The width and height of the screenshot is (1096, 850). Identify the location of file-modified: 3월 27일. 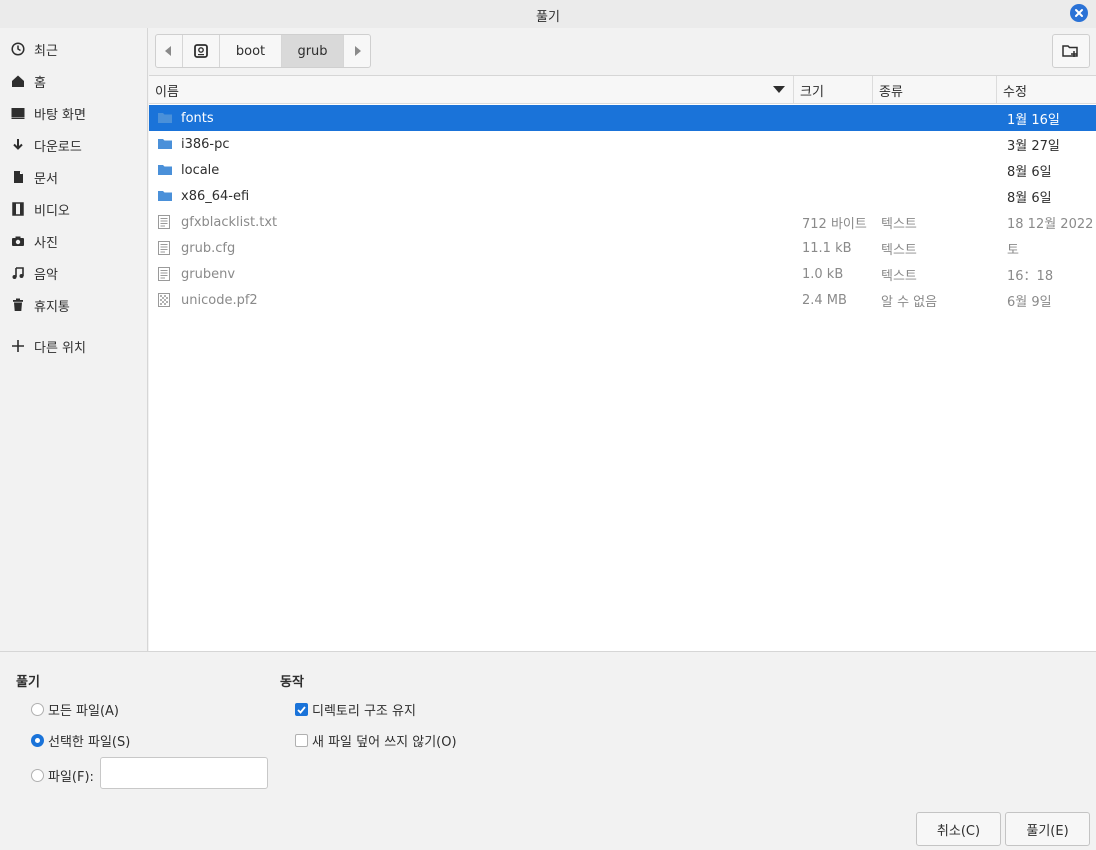
(1033, 146).